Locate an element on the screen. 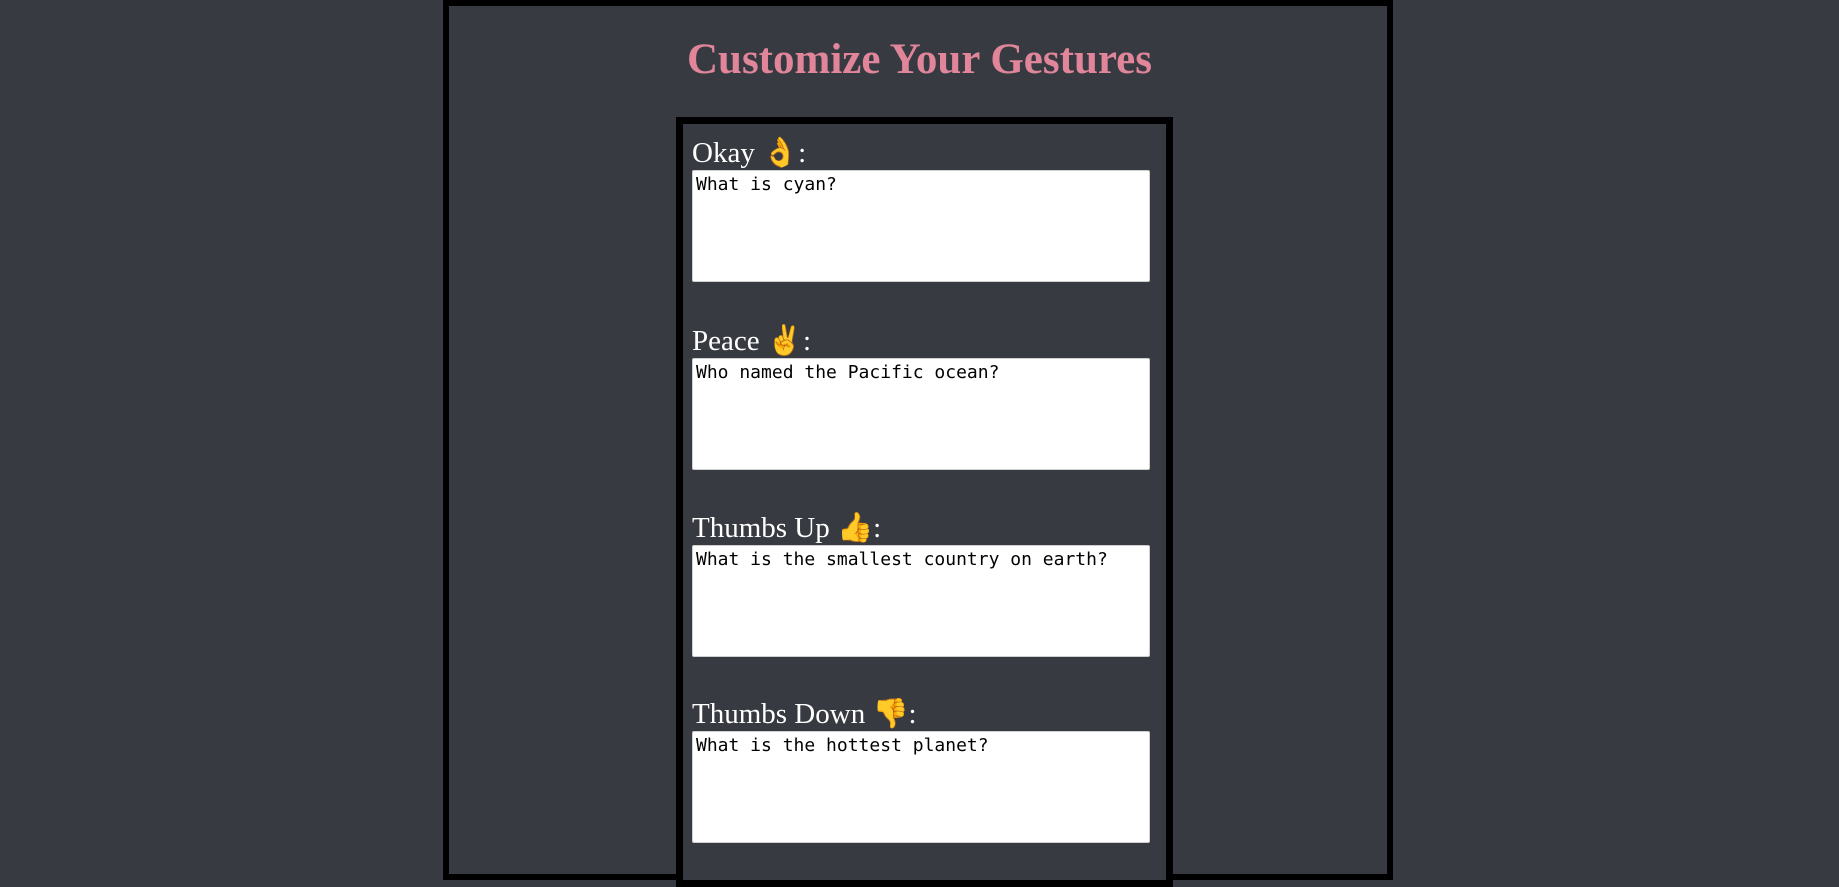  gesture-okay-textarea: What is cyan? is located at coordinates (921, 226).